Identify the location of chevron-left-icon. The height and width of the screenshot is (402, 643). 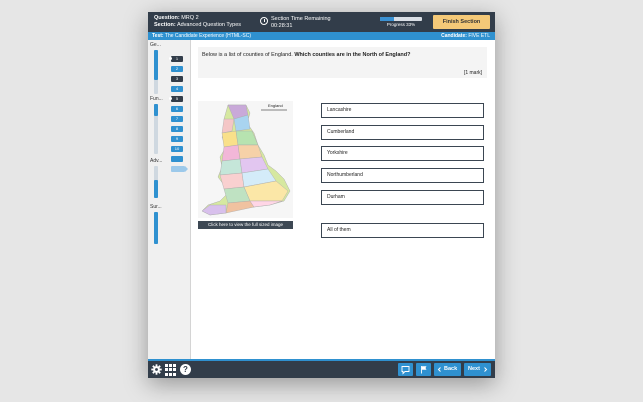
(439, 369).